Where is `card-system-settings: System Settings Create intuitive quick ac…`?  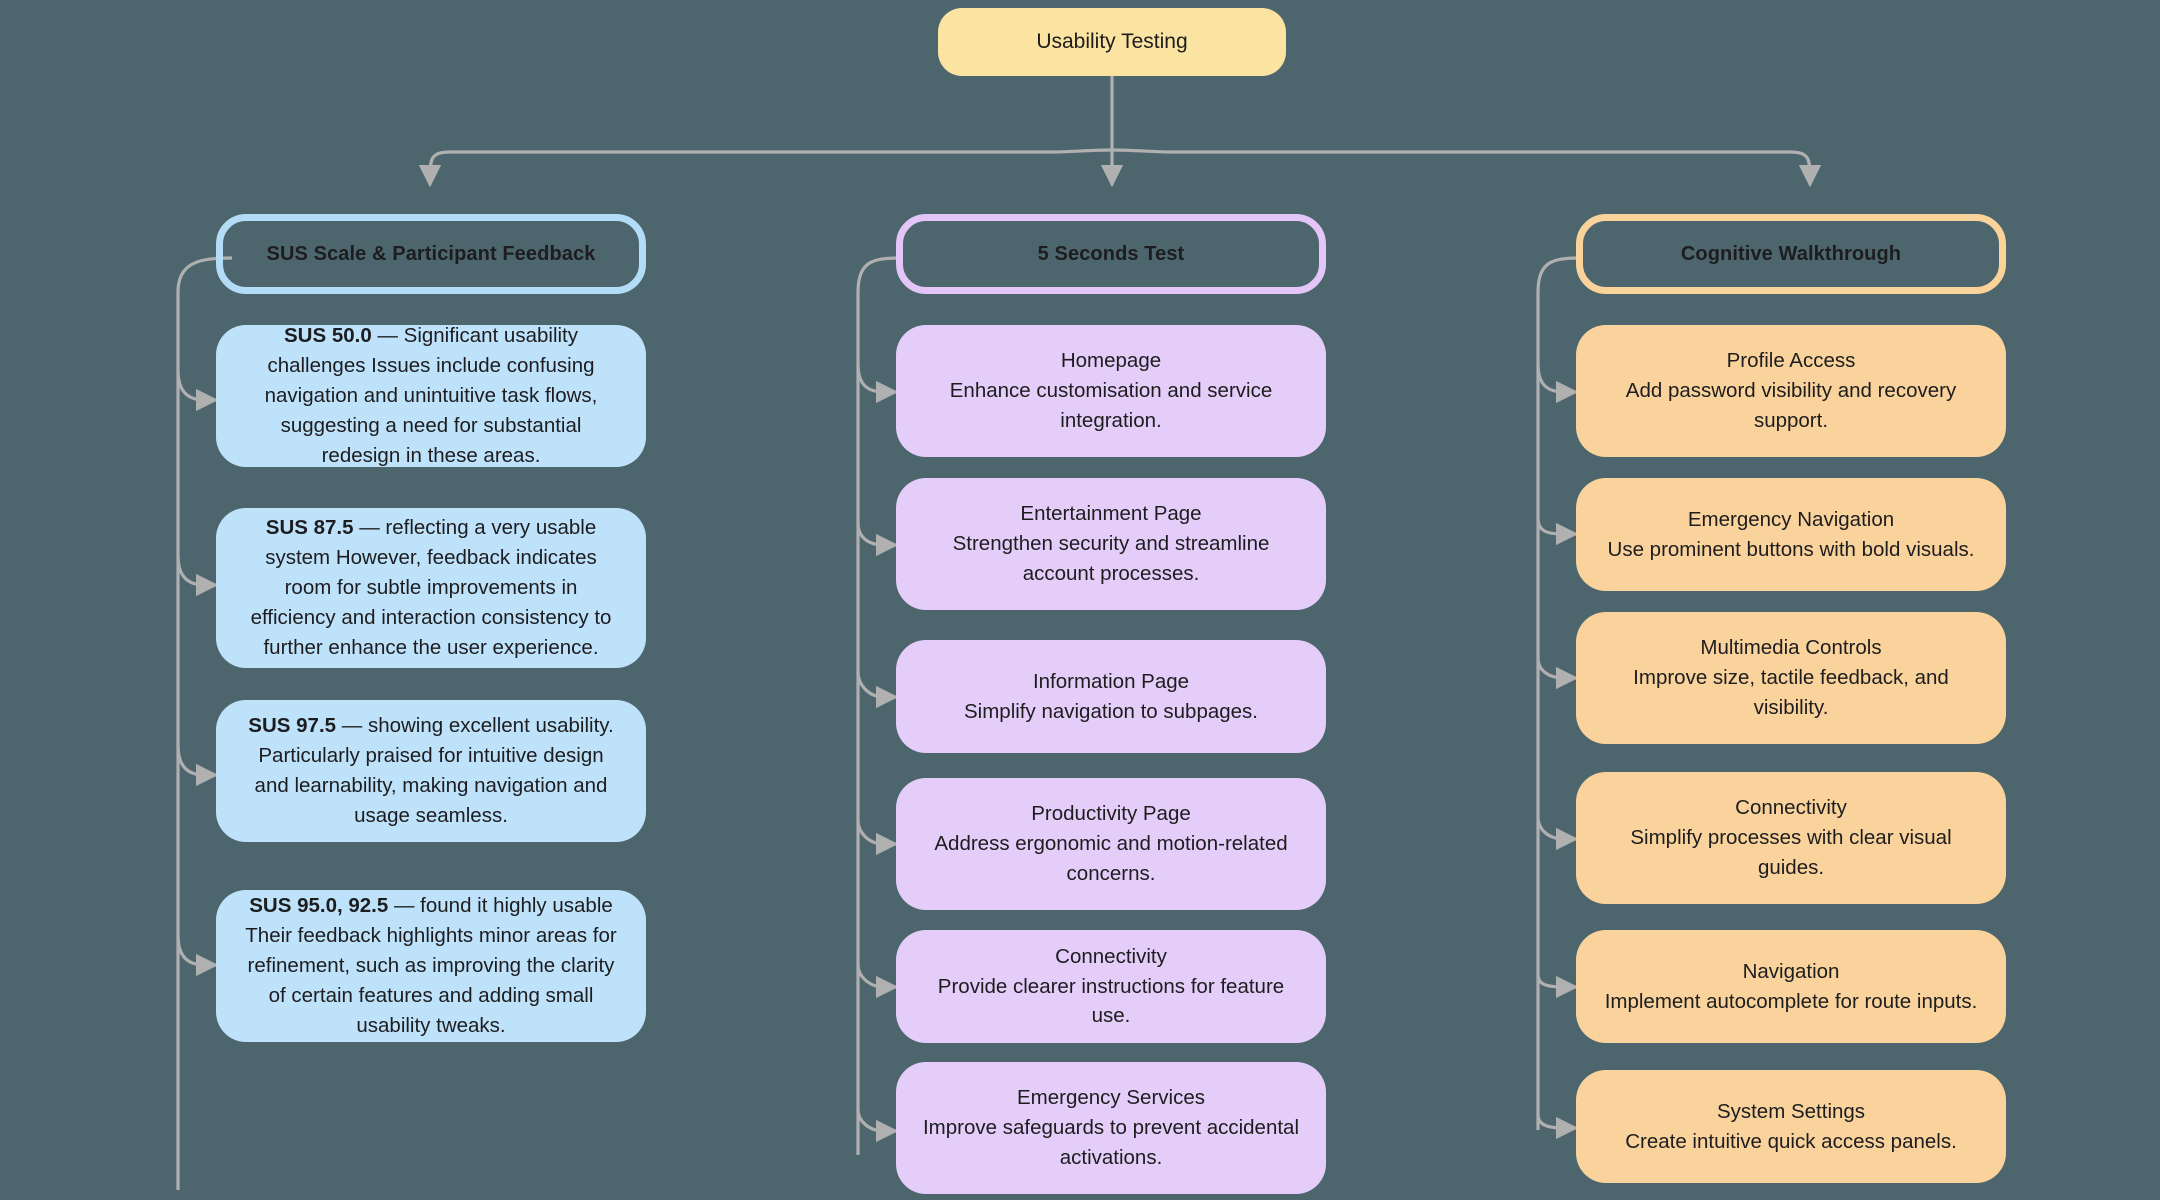
card-system-settings: System Settings Create intuitive quick ac… is located at coordinates (1791, 1126).